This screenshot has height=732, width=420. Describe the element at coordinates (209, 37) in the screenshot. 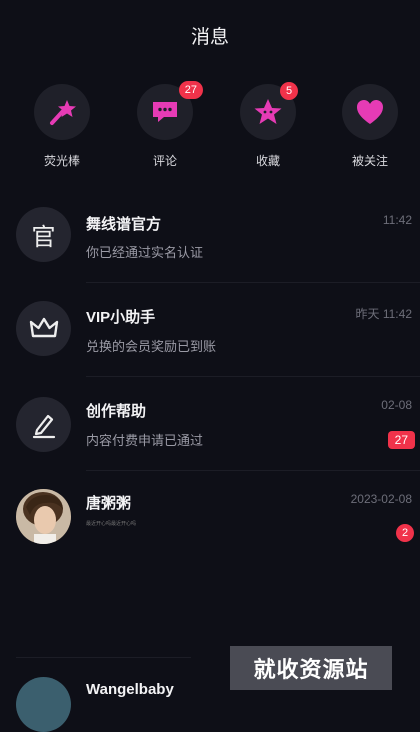

I see `page-title: 消息` at that location.